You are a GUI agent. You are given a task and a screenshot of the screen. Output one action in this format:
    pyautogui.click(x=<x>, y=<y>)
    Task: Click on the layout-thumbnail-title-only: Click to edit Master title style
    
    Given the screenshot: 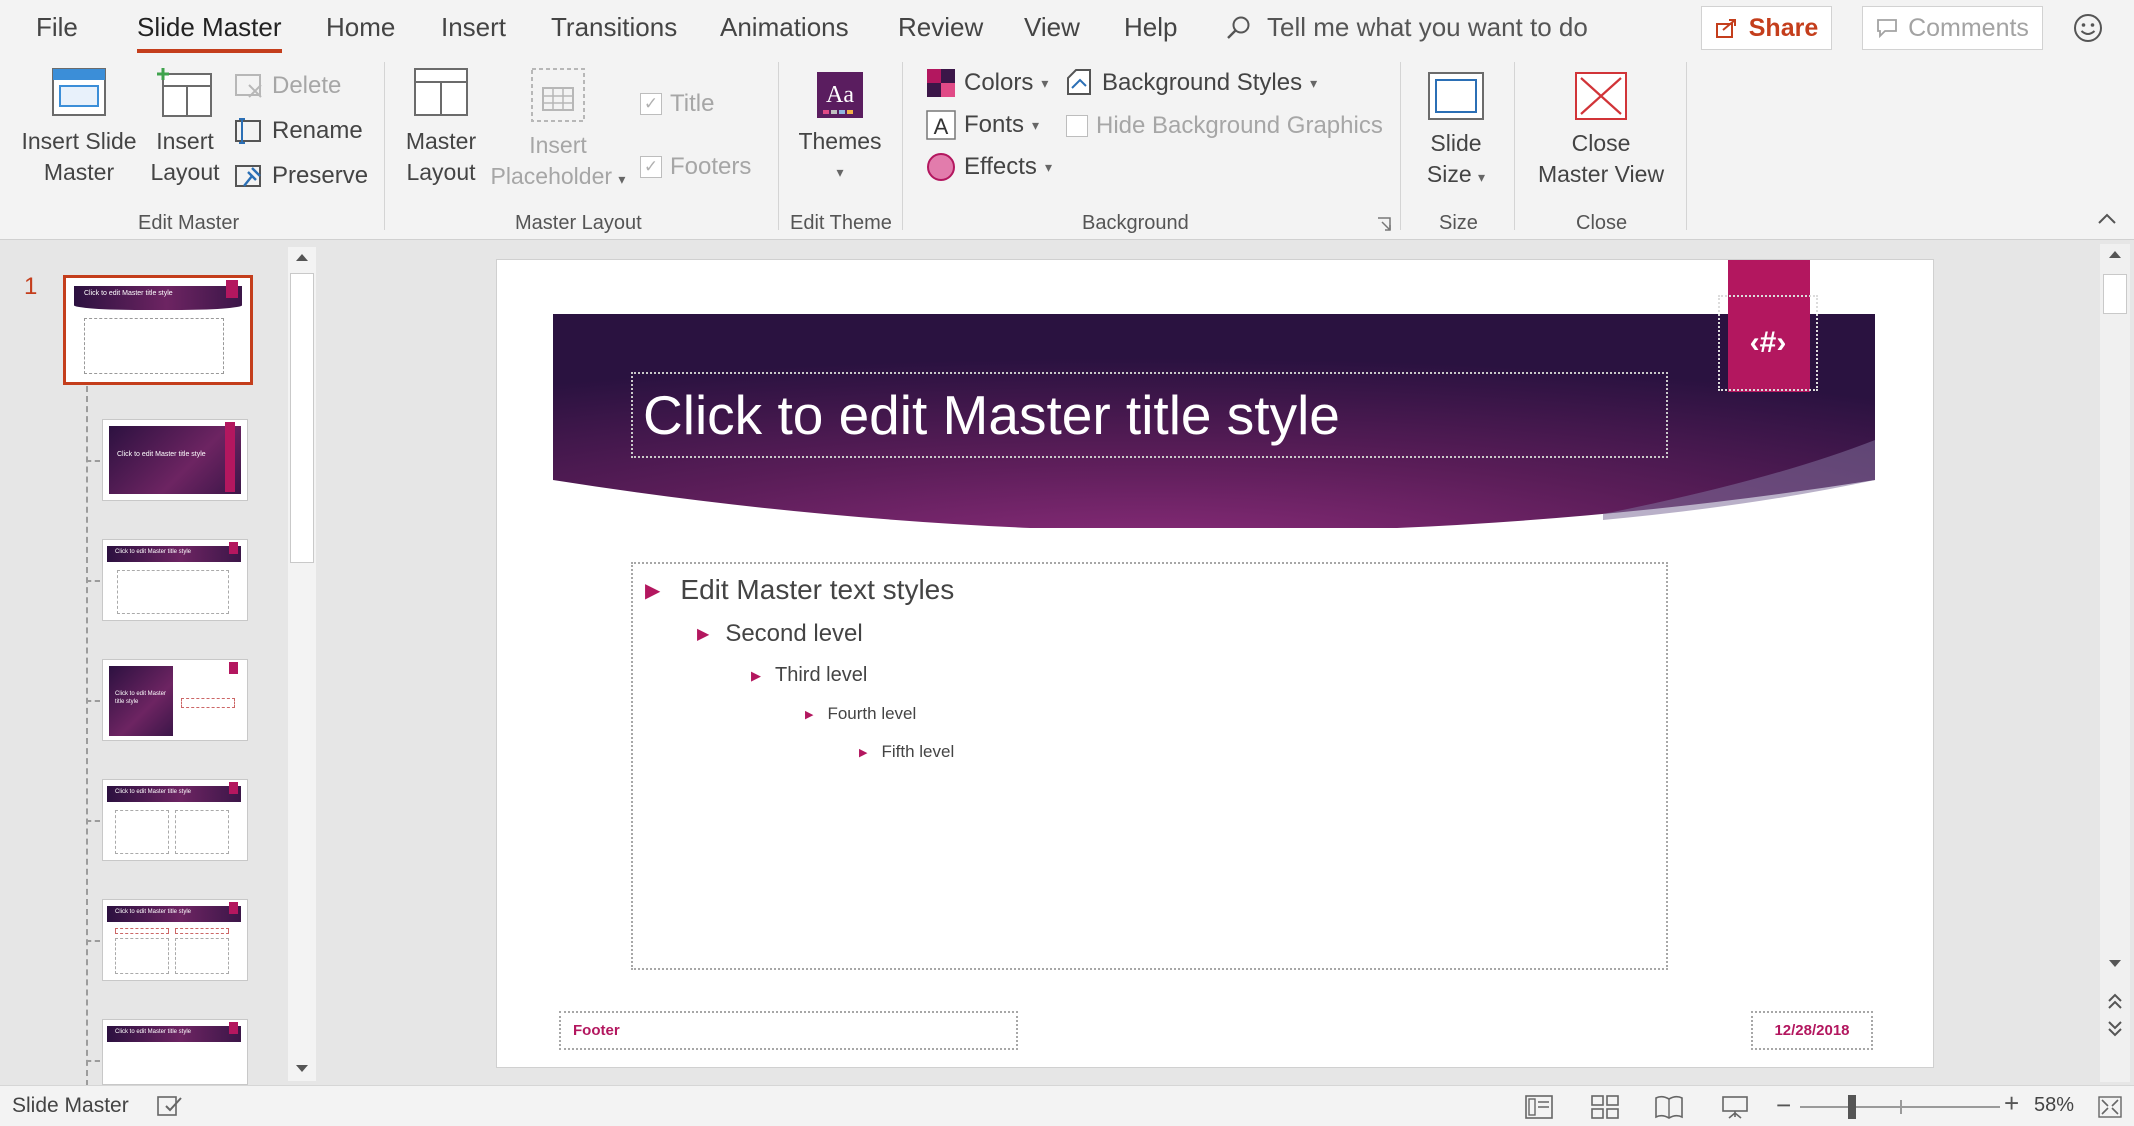 What is the action you would take?
    pyautogui.click(x=175, y=1052)
    